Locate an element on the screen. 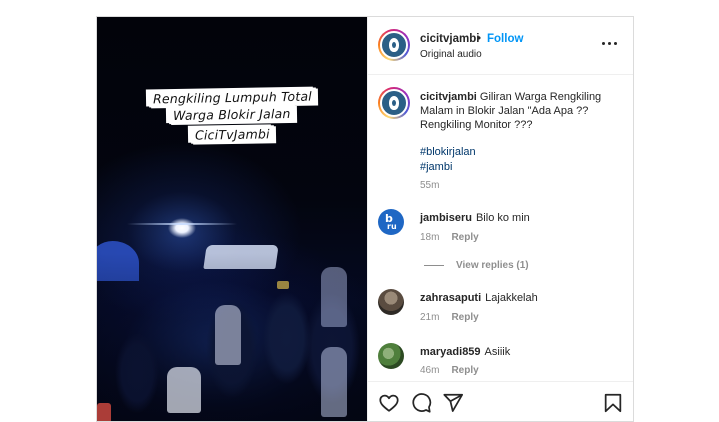  comment-meta: 18m Reply is located at coordinates (455, 237).